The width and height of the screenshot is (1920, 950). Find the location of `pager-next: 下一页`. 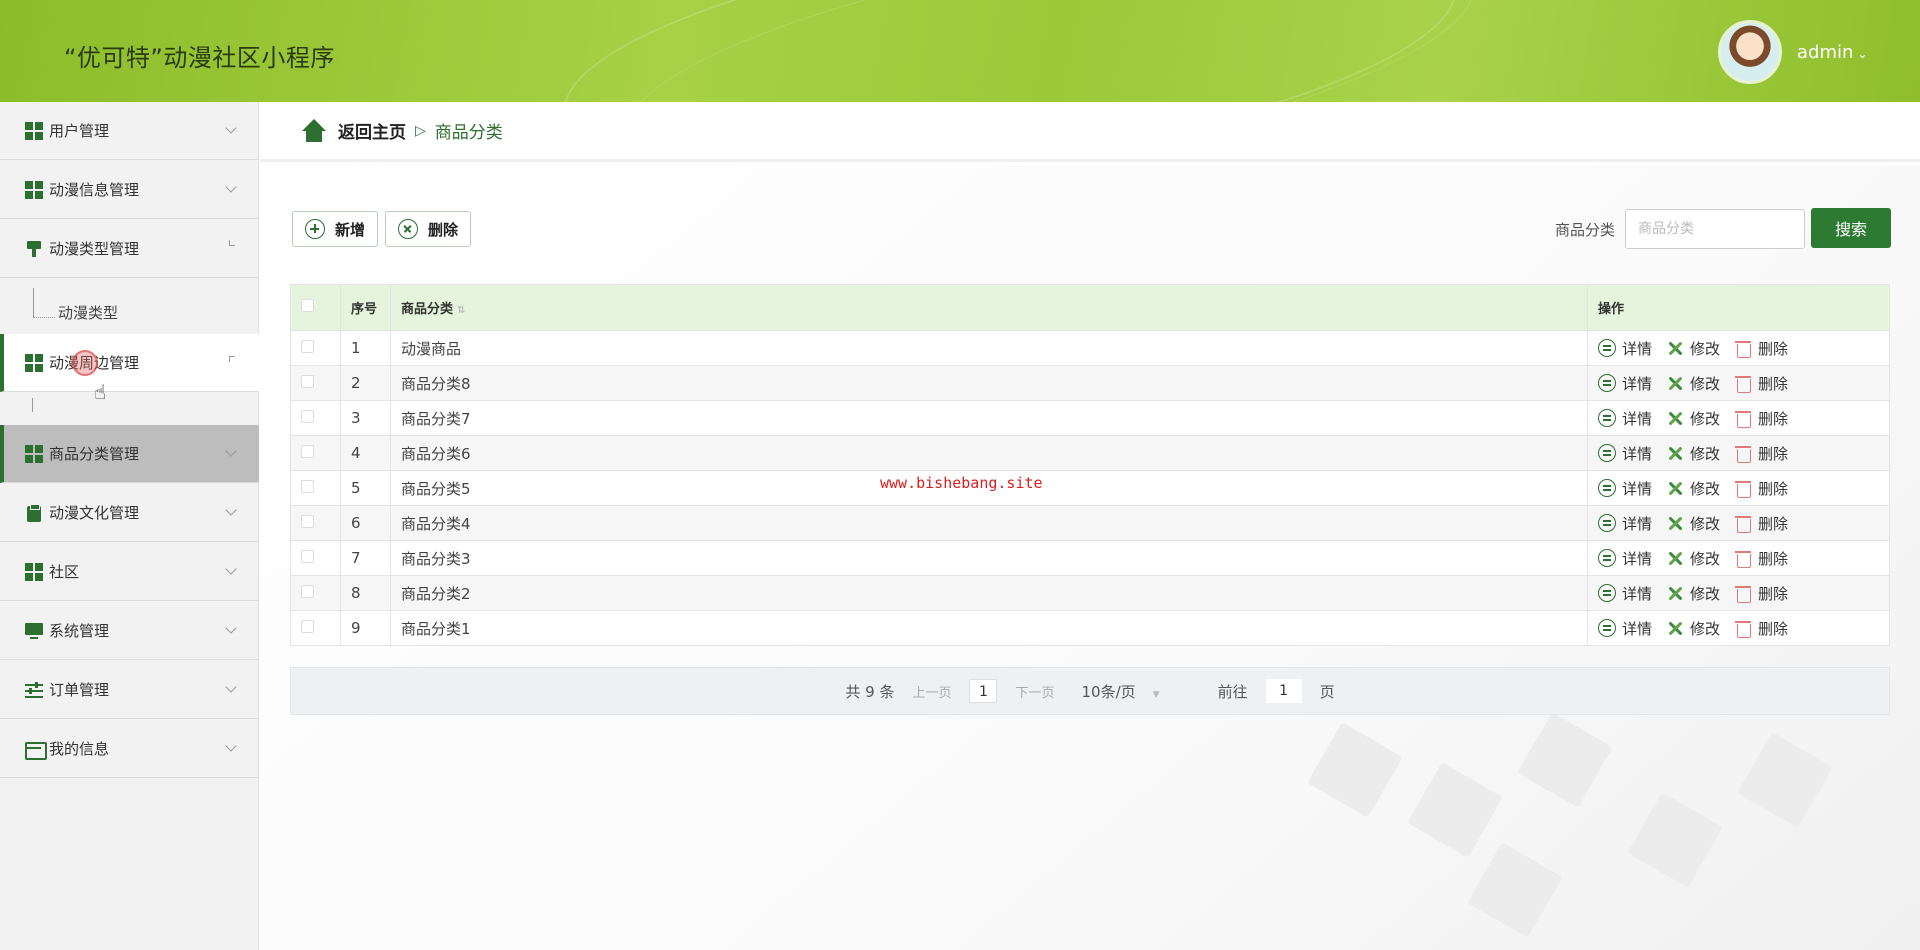

pager-next: 下一页 is located at coordinates (1034, 691).